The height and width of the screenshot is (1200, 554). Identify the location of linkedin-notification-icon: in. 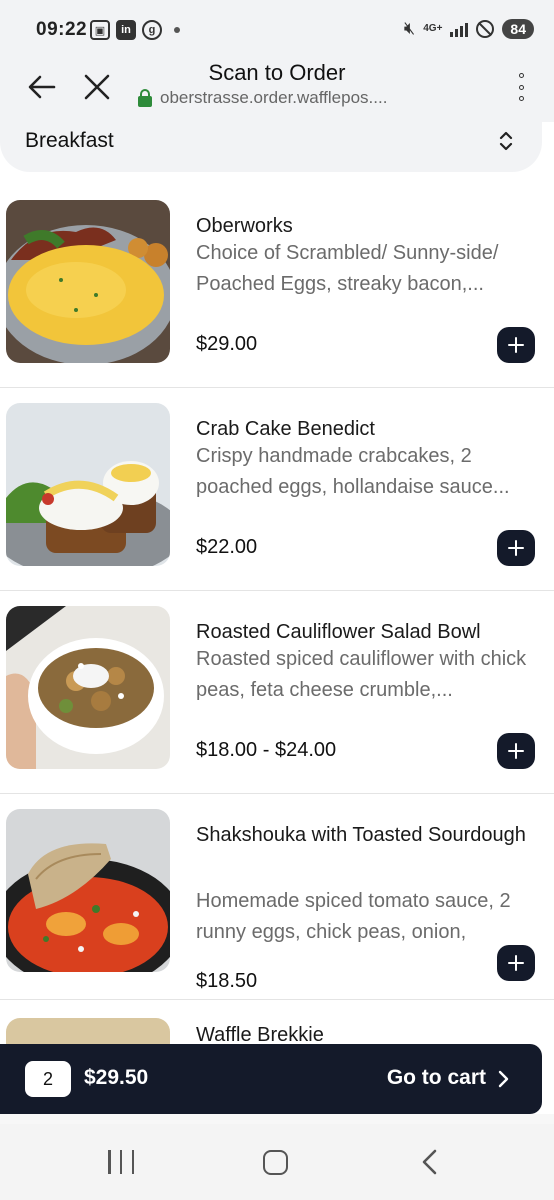
(126, 30).